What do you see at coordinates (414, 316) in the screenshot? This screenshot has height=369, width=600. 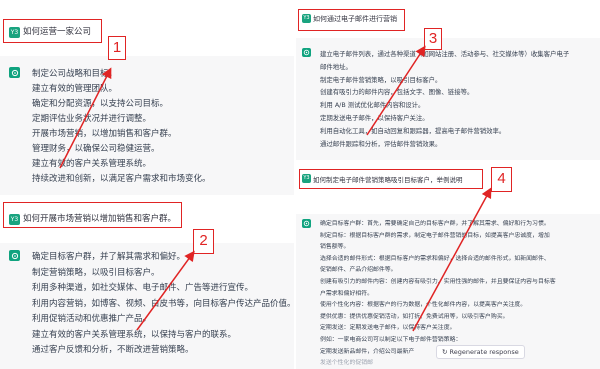 I see `answer-line: 提供优惠：提供优惠促销活动，如打折、免费试用等，以吸引客户购买。` at bounding box center [414, 316].